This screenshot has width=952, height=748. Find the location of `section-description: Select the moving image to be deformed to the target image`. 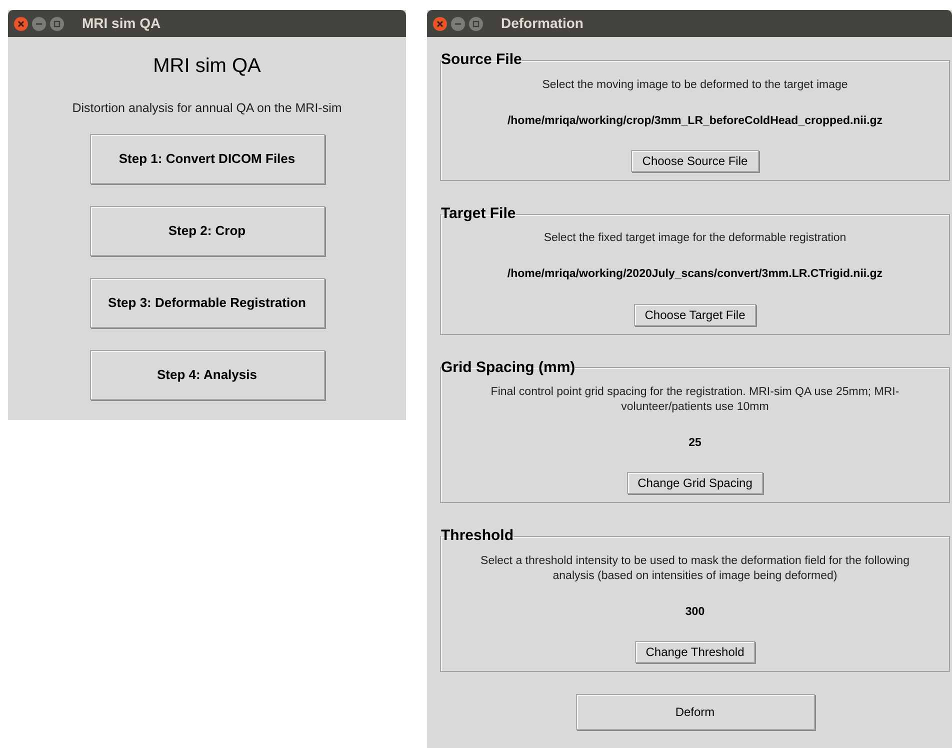

section-description: Select the moving image to be deformed to the target image is located at coordinates (695, 85).